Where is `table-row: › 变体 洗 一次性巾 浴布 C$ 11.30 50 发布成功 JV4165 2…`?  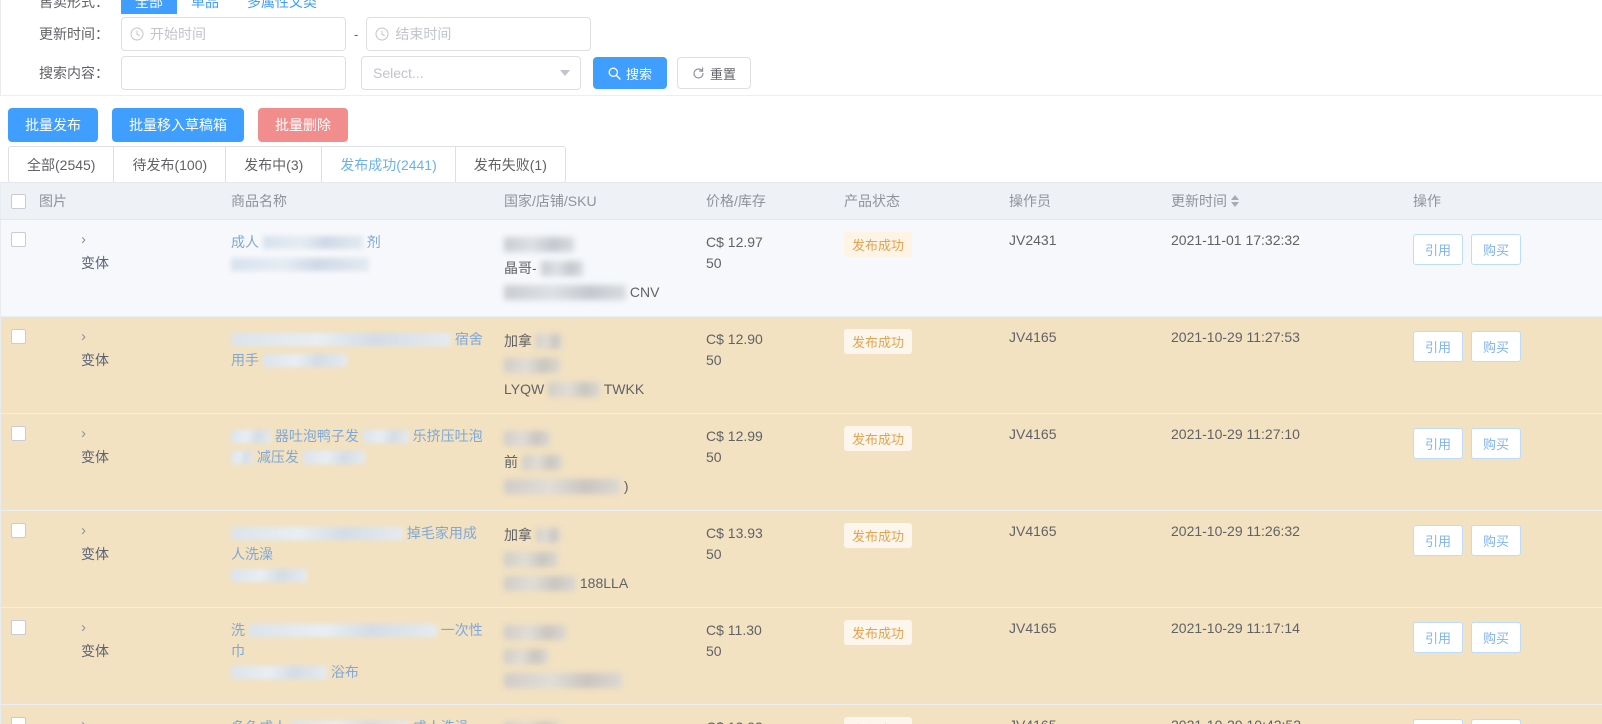
table-row: › 变体 洗 一次性巾 浴布 C$ 11.30 50 发布成功 JV4165 2… is located at coordinates (801, 656).